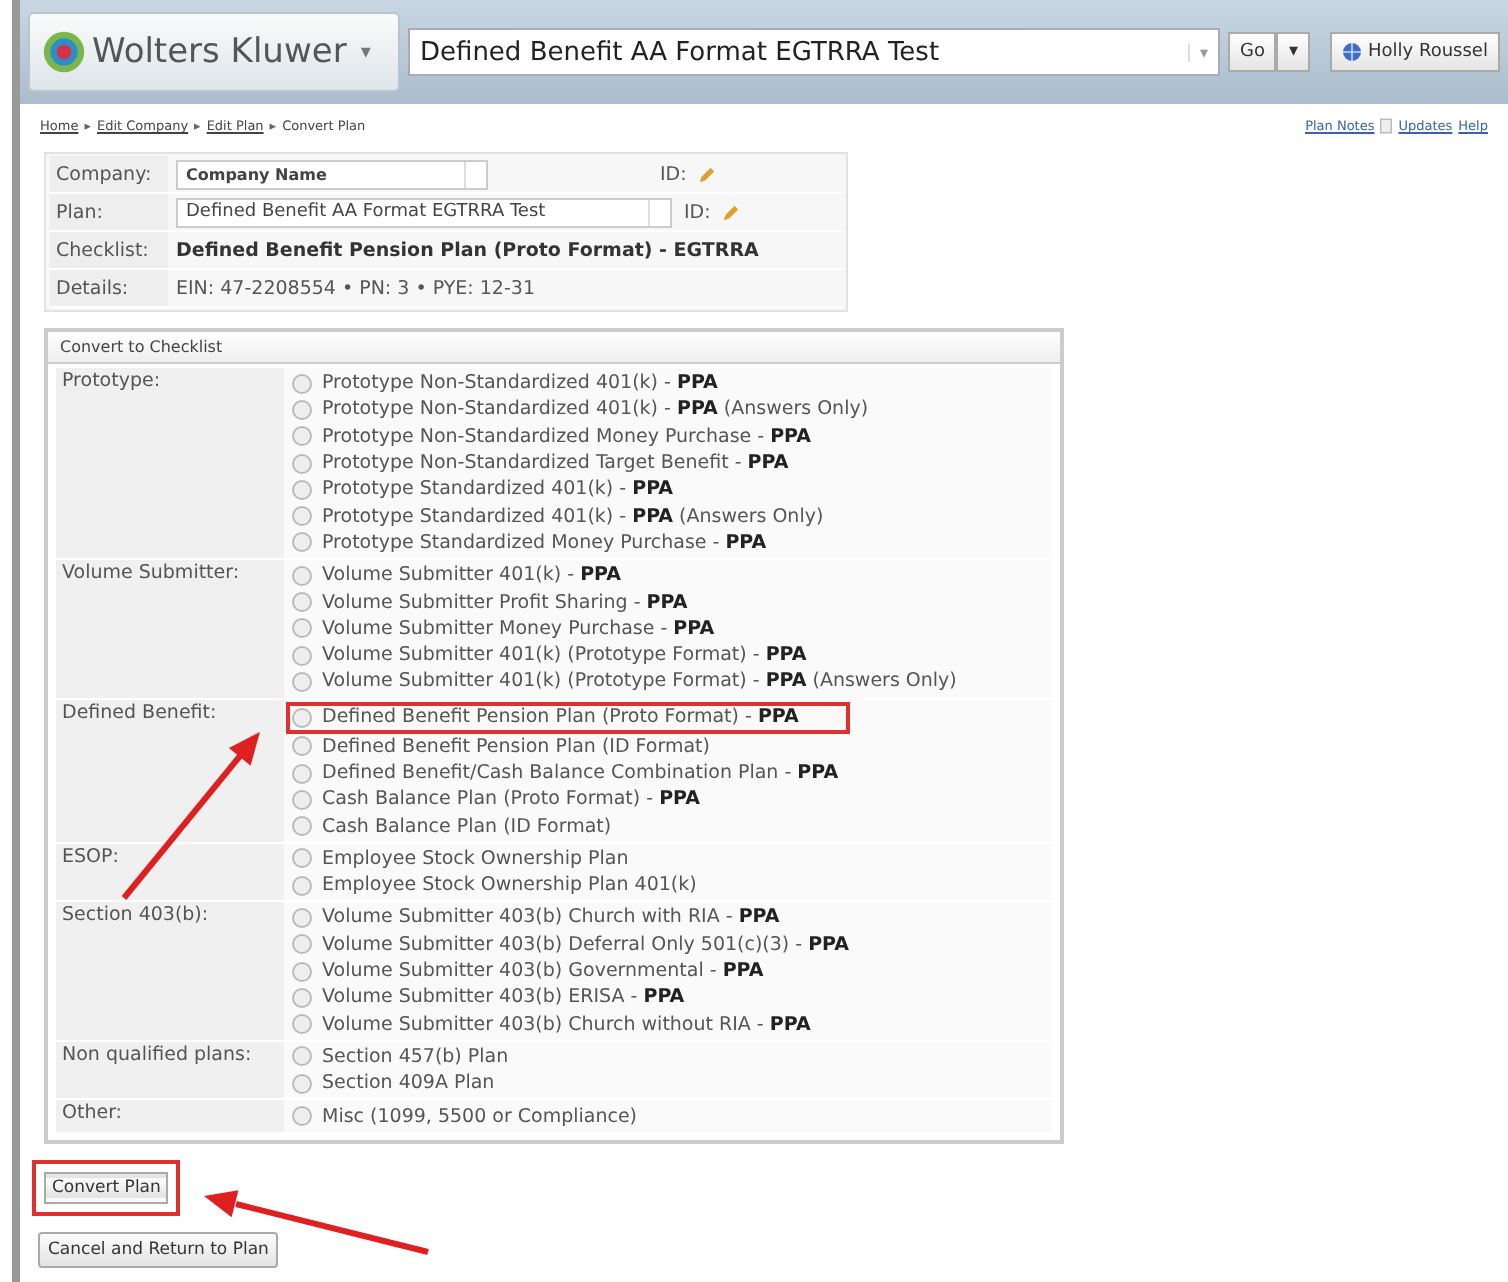 The height and width of the screenshot is (1282, 1508). What do you see at coordinates (566, 1024) in the screenshot?
I see `option-label: Volume Submitter 403(b) Church without RIA - PPA` at bounding box center [566, 1024].